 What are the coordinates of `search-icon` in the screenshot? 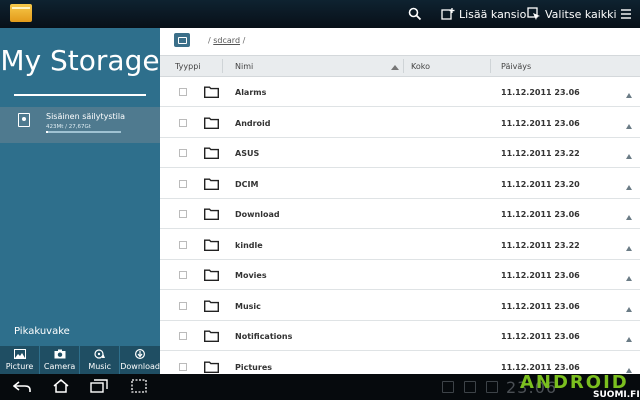 It's located at (415, 14).